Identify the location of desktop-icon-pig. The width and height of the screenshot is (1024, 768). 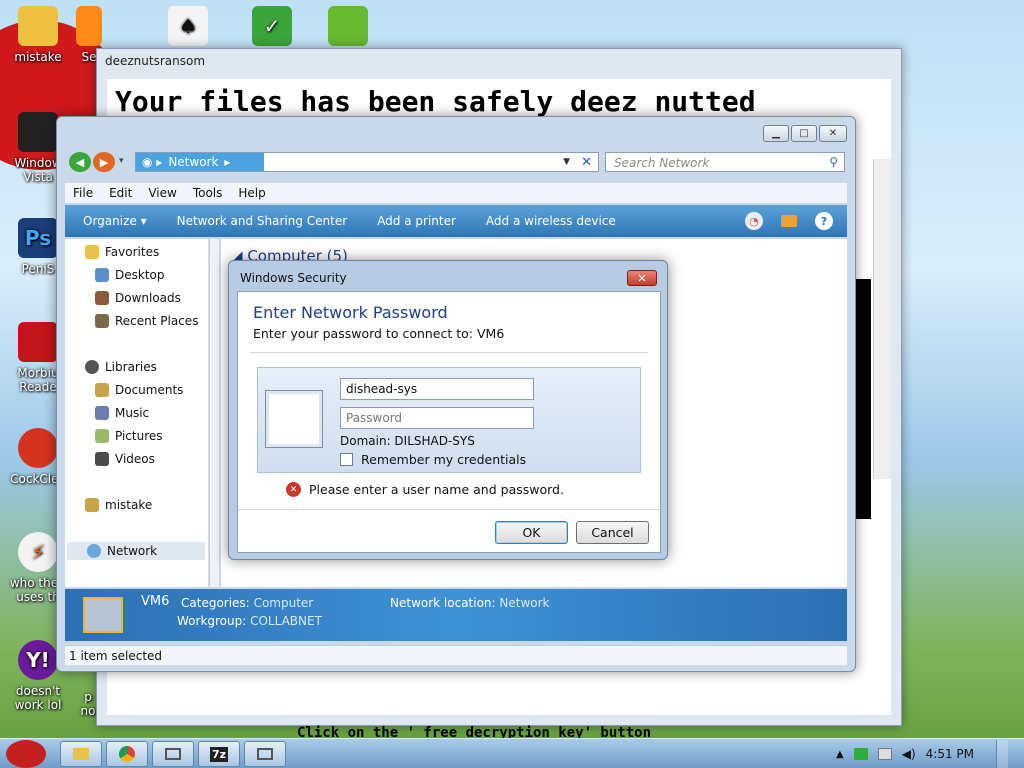
(348, 28).